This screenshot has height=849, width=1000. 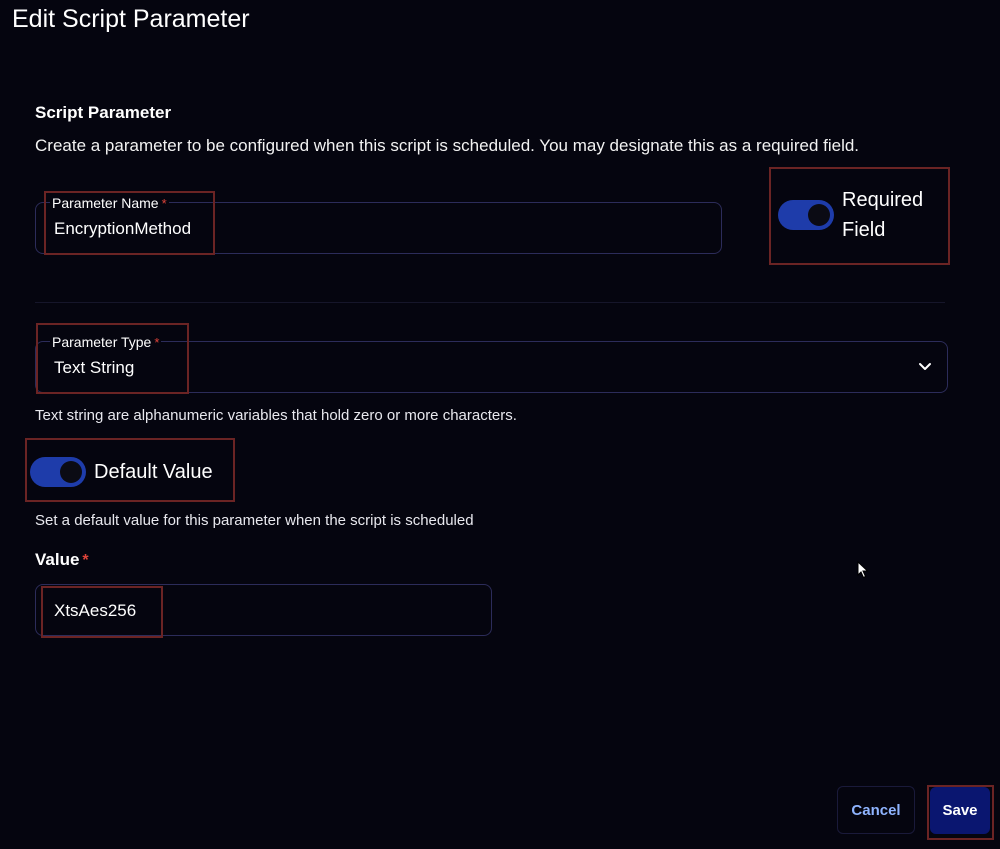 I want to click on required-field-label: Required Field, so click(x=883, y=215).